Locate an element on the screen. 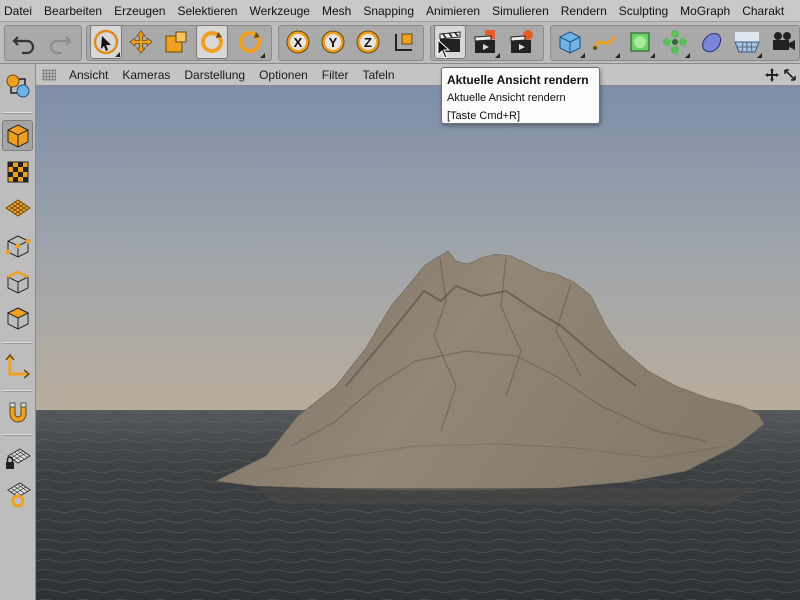 This screenshot has width=800, height=600. menu-charakter: Charakt is located at coordinates (763, 10).